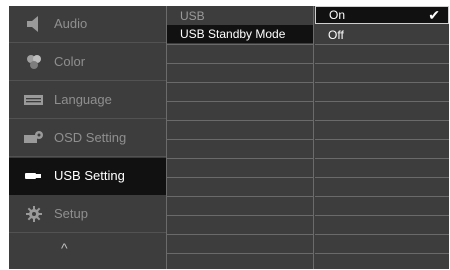 This screenshot has height=270, width=450. I want to click on option-on: On ✔, so click(382, 15).